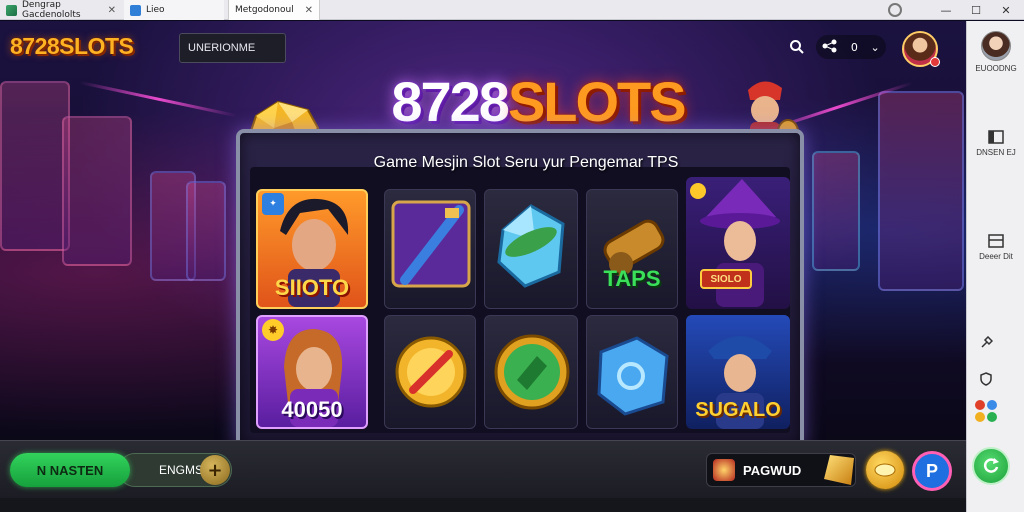 This screenshot has height=512, width=1024. What do you see at coordinates (996, 46) in the screenshot?
I see `avatar` at bounding box center [996, 46].